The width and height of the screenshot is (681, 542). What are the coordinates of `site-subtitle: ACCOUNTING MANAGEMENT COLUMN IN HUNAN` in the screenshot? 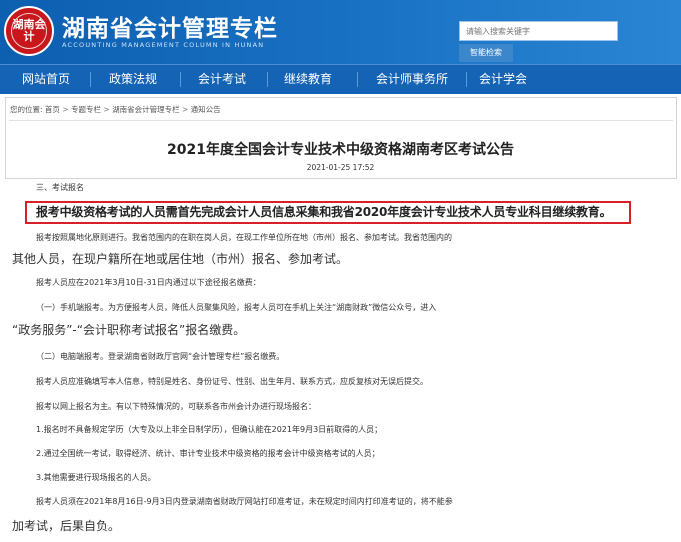 It's located at (163, 45).